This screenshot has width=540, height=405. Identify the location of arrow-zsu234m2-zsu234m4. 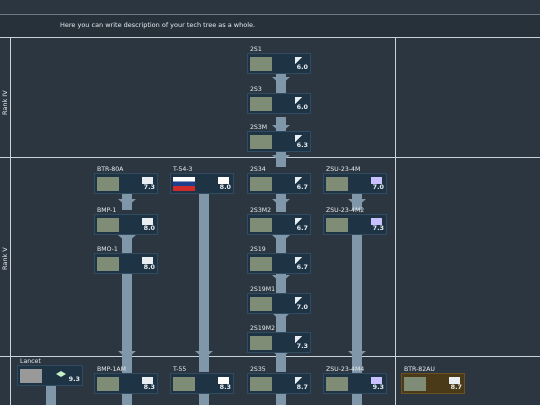
(357, 355).